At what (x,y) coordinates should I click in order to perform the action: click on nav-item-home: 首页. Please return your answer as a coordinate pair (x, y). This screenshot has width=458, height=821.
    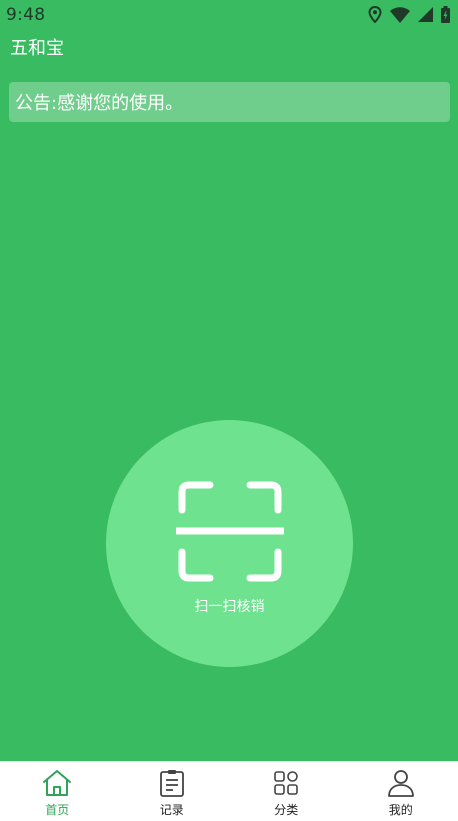
    Looking at the image, I should click on (57, 791).